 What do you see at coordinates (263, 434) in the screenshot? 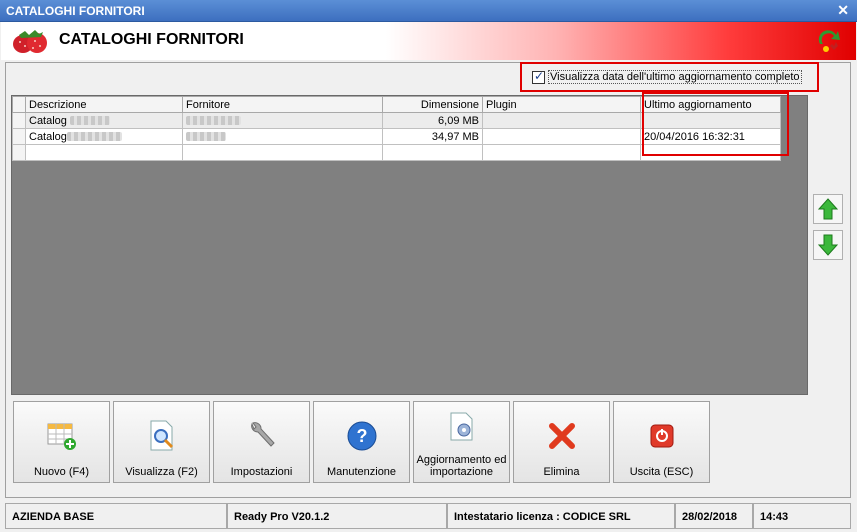
I see `wrench-icon` at bounding box center [263, 434].